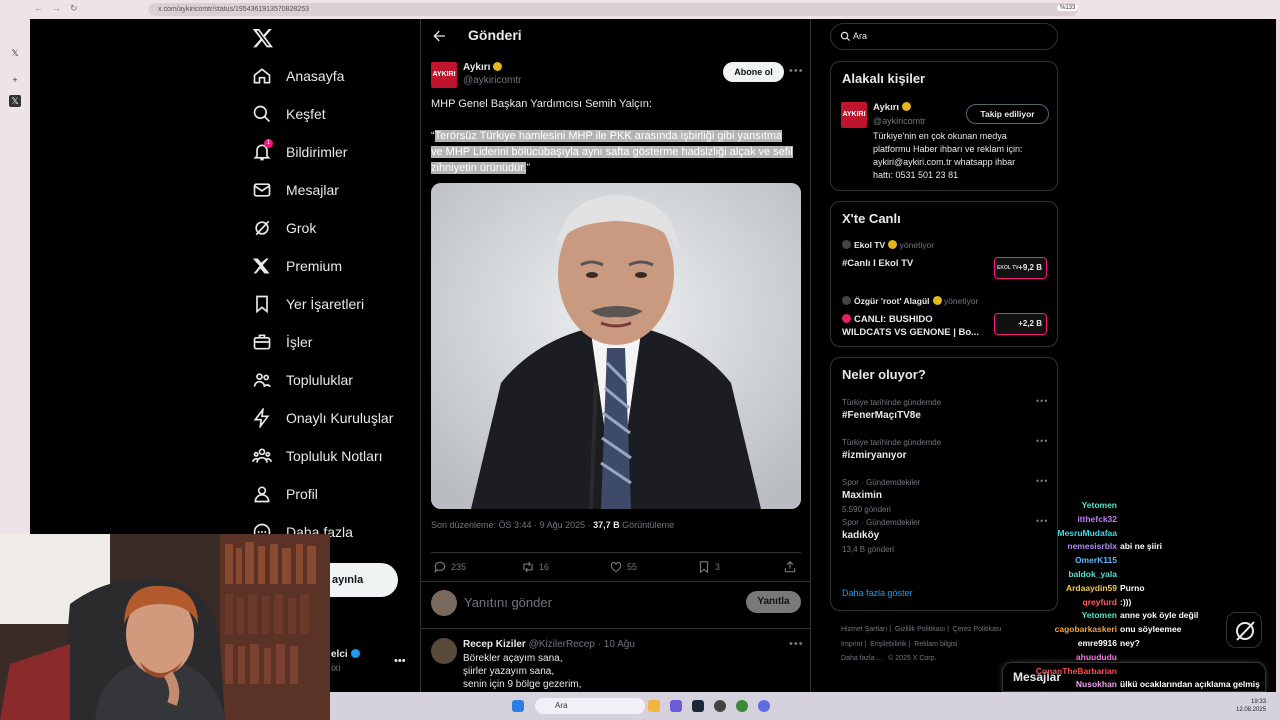  Describe the element at coordinates (263, 38) in the screenshot. I see `x-logo-icon` at that location.